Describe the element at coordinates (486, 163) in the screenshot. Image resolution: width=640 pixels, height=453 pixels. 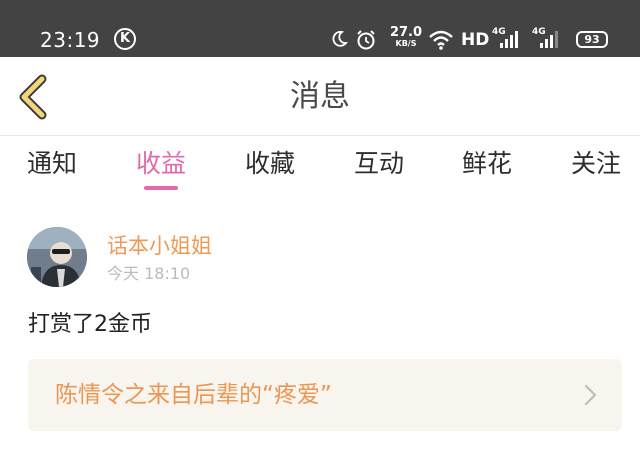
I see `tab-label: 鲜花` at that location.